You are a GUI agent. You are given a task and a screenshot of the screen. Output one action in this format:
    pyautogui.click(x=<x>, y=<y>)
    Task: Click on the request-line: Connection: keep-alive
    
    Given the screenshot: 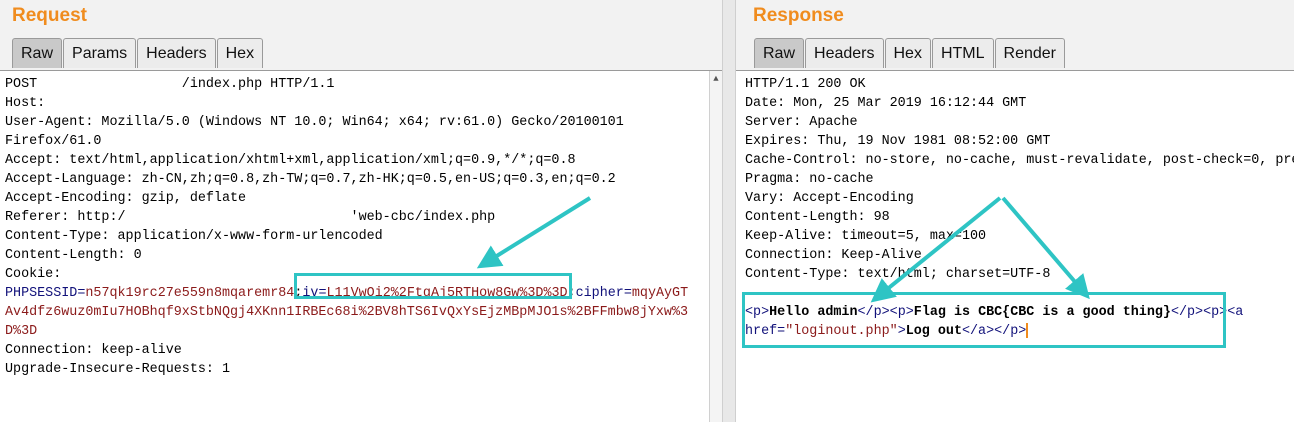 What is the action you would take?
    pyautogui.click(x=93, y=350)
    